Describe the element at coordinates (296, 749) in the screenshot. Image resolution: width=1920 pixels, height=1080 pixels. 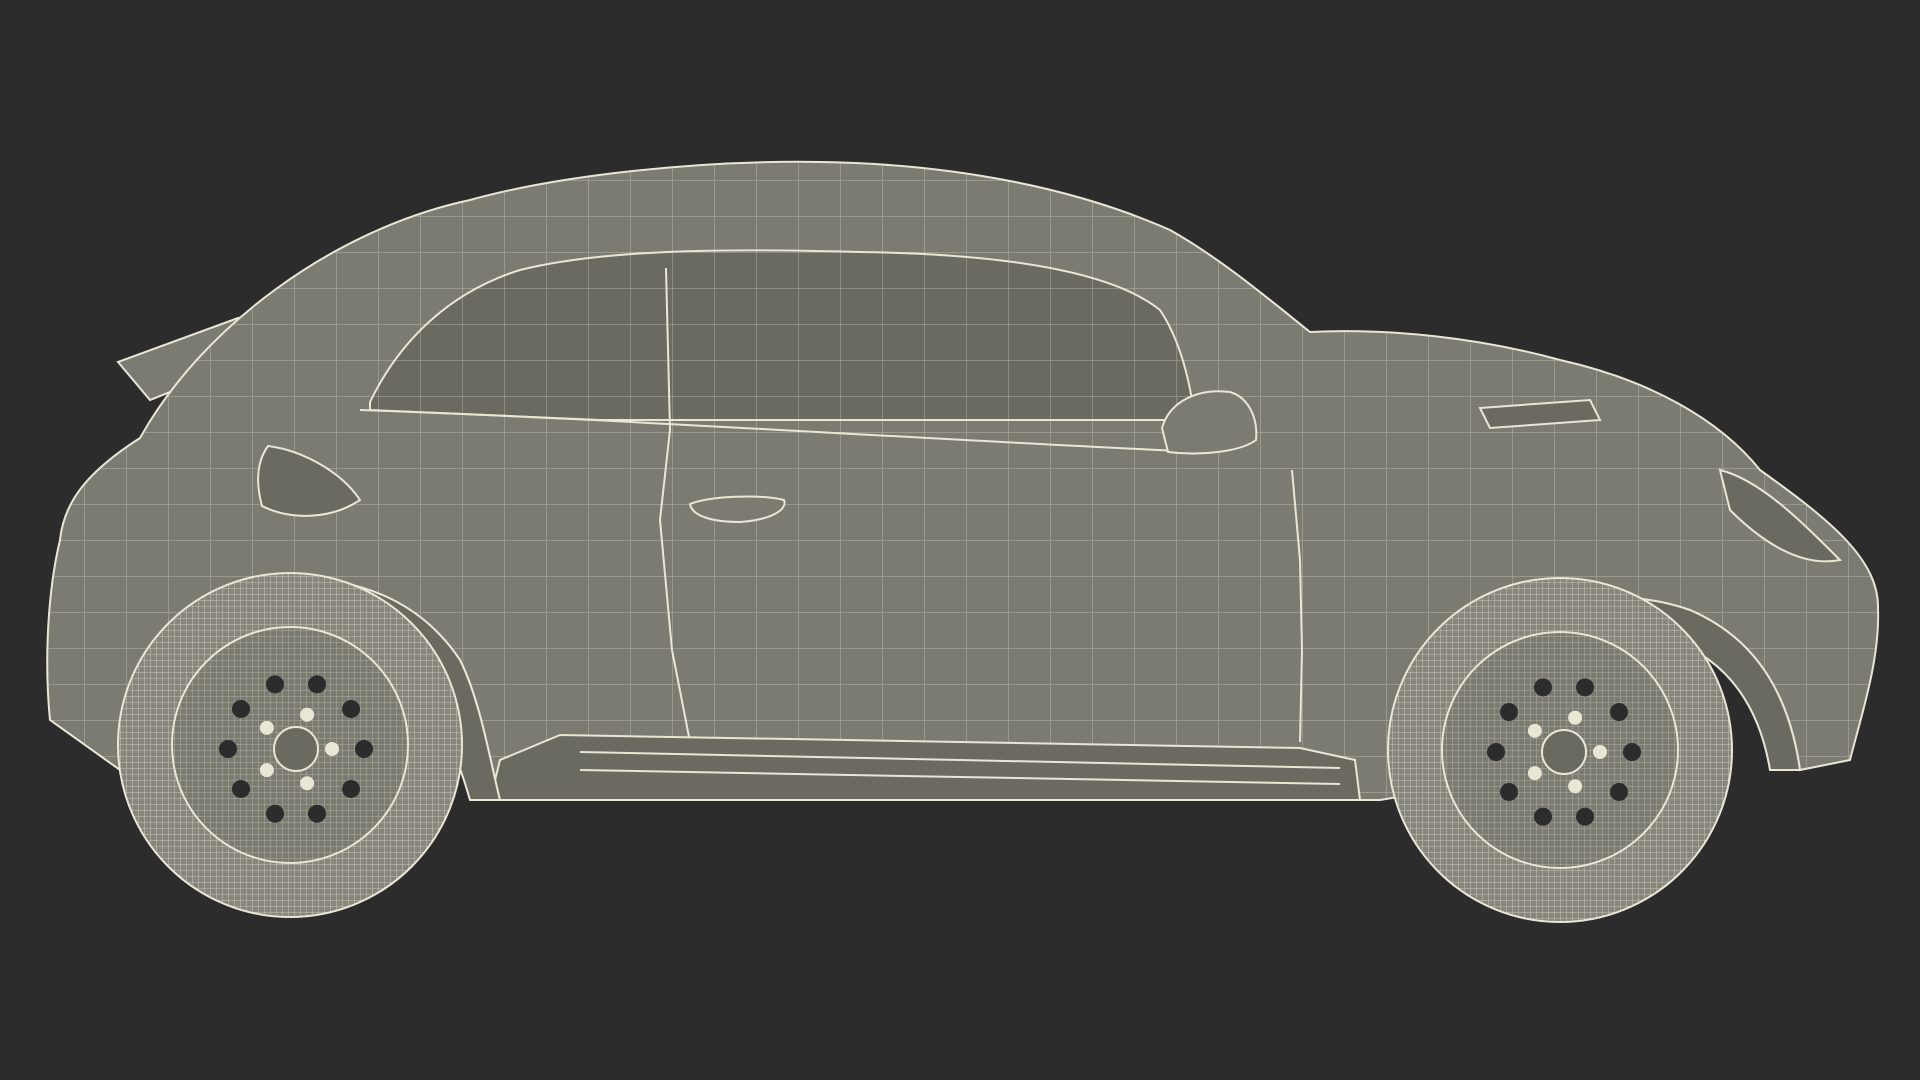
I see `rear-hub` at that location.